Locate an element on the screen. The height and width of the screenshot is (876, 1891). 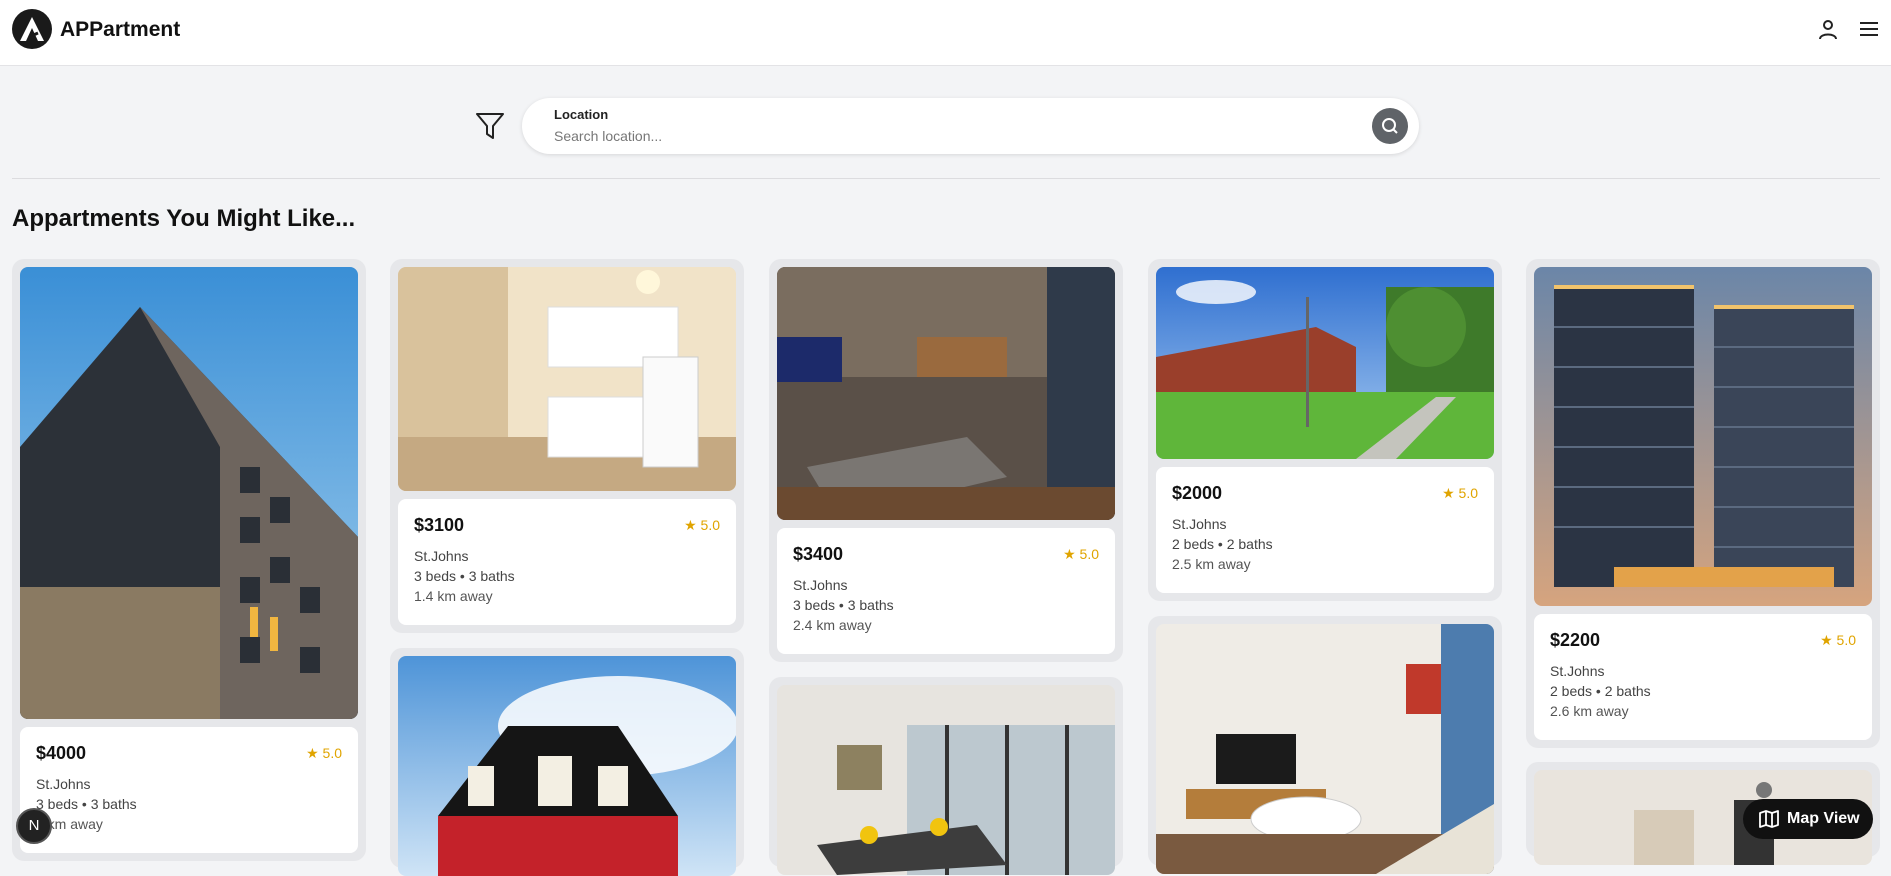
listing-price: $2200 is located at coordinates (1575, 640).